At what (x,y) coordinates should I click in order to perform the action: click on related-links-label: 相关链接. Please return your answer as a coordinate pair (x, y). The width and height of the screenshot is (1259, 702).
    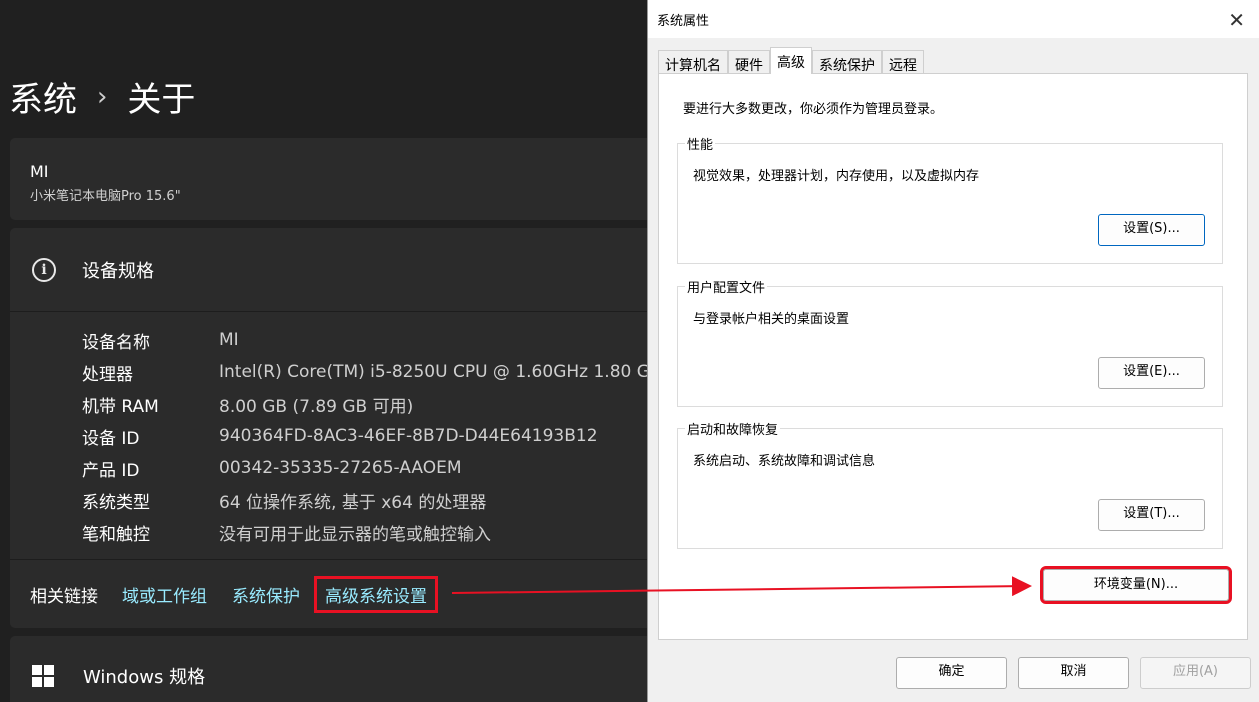
    Looking at the image, I should click on (64, 596).